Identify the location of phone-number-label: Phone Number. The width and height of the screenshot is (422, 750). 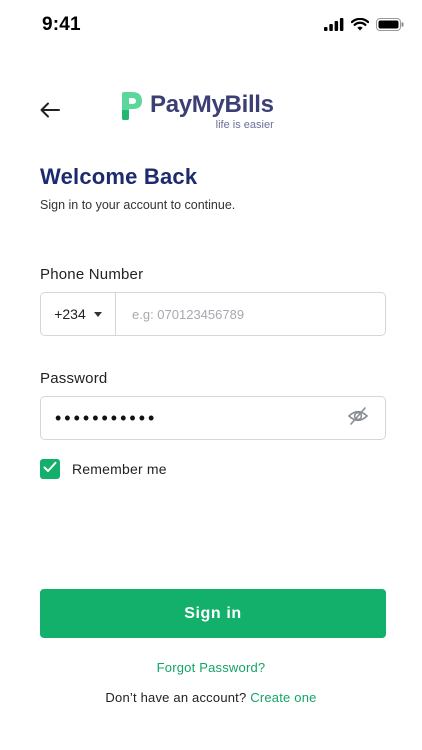
(92, 274).